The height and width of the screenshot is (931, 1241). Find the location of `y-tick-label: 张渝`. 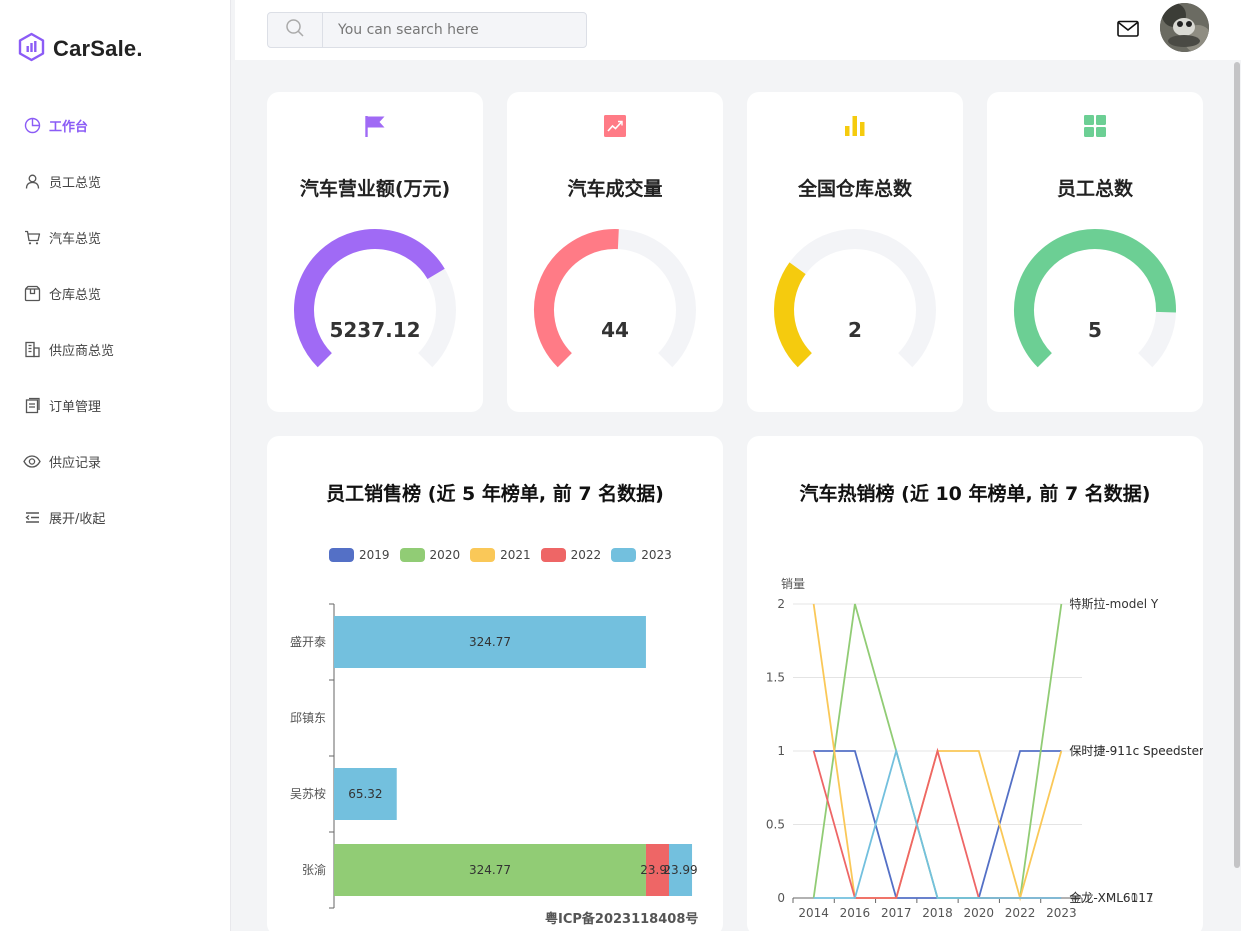

y-tick-label: 张渝 is located at coordinates (314, 869).